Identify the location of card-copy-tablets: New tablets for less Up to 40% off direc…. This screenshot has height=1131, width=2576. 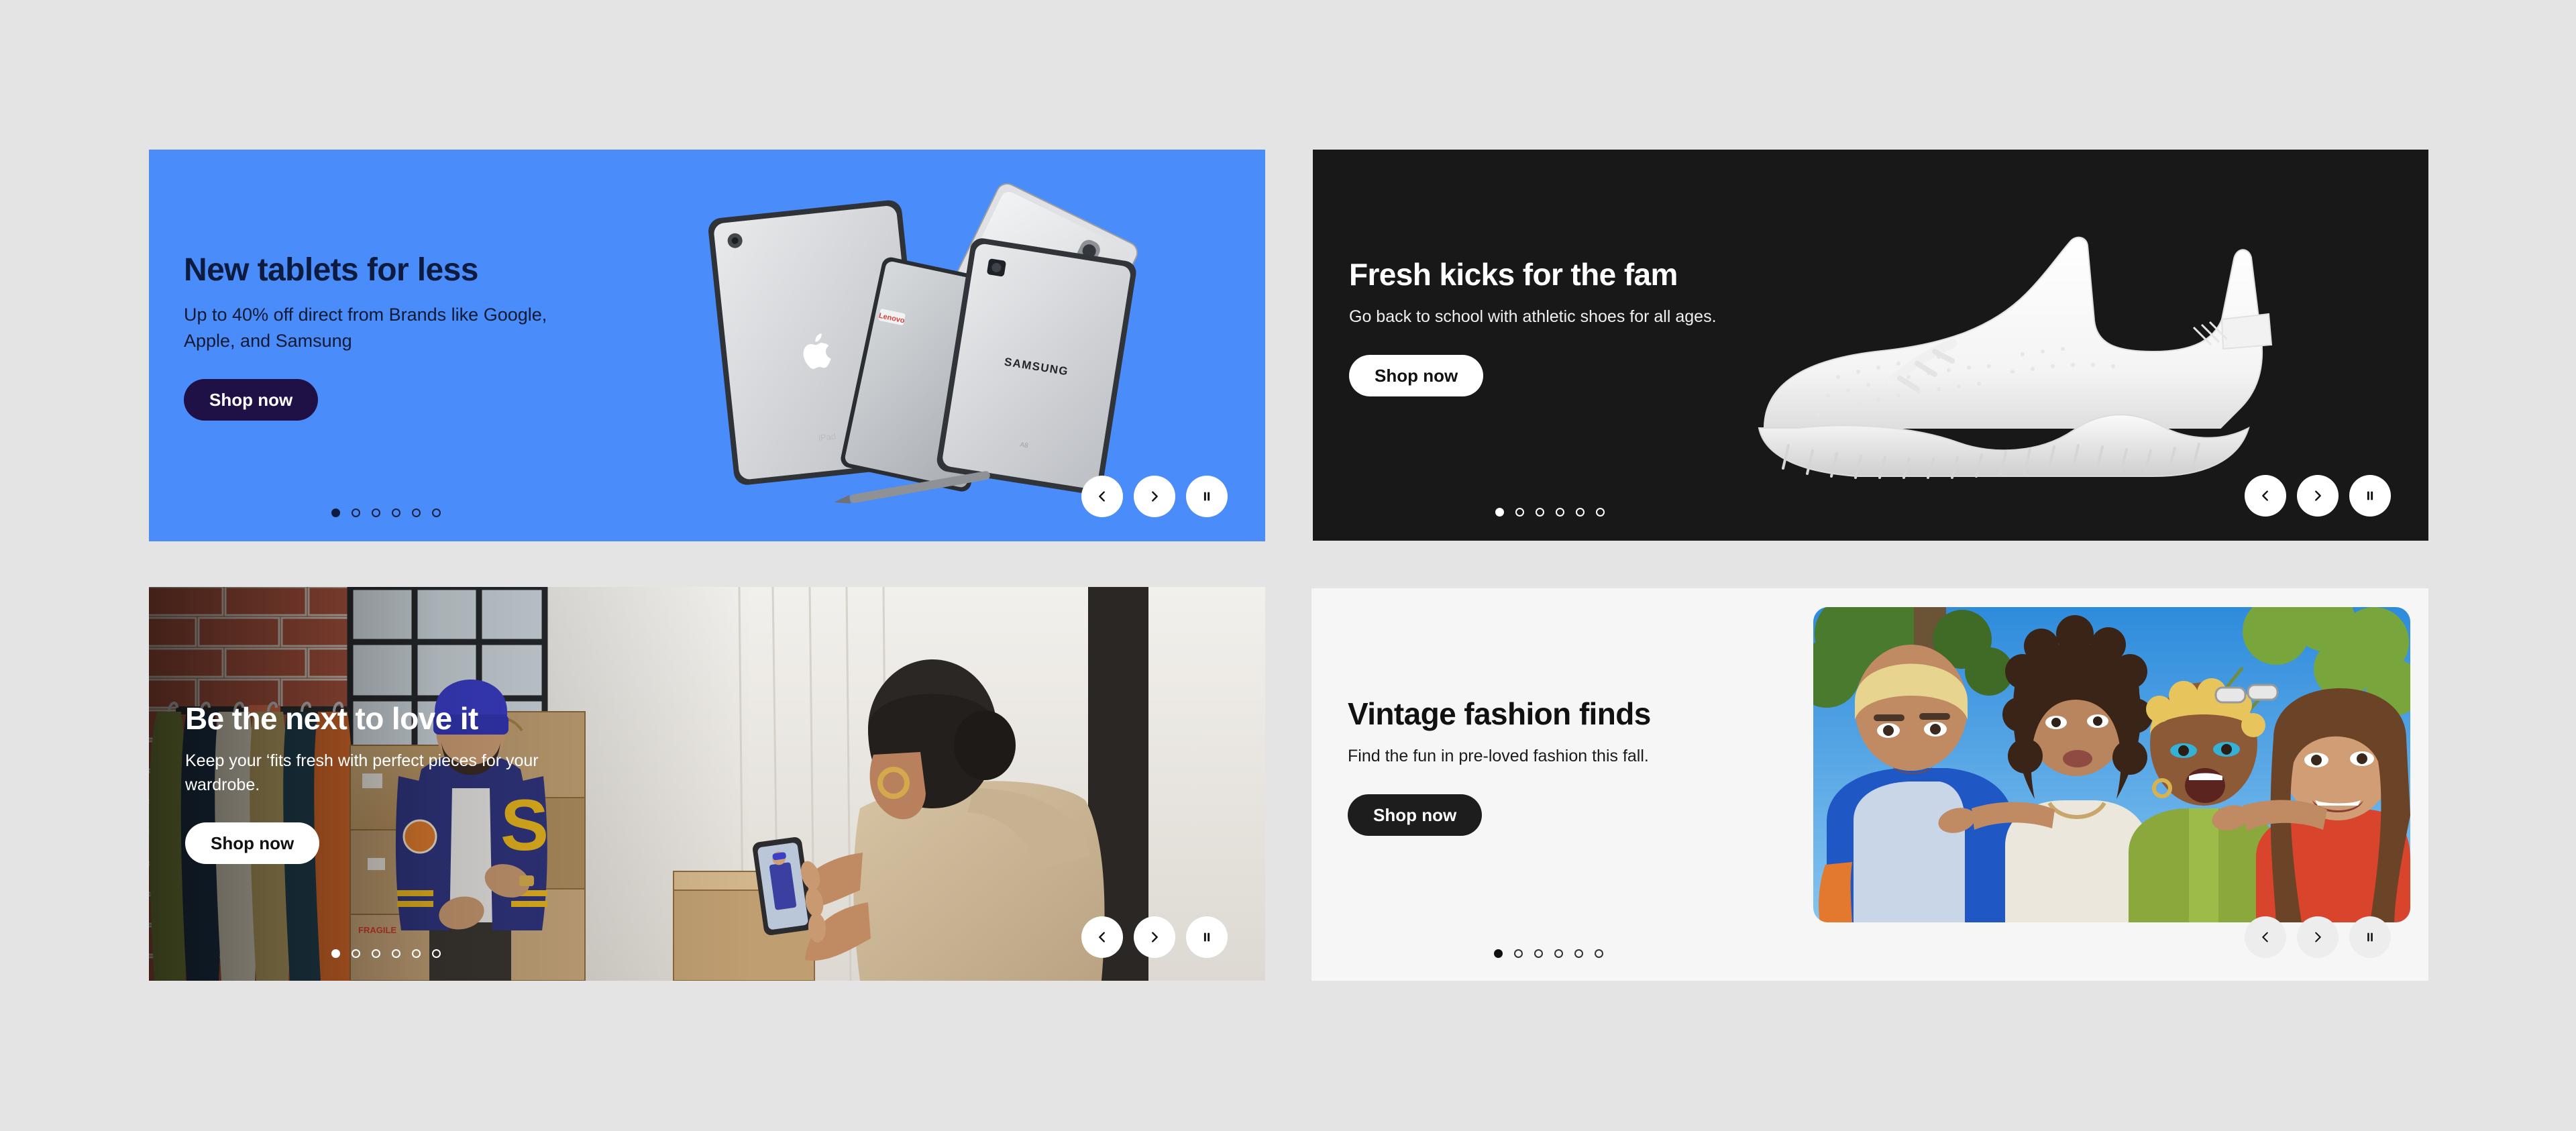
(385, 336).